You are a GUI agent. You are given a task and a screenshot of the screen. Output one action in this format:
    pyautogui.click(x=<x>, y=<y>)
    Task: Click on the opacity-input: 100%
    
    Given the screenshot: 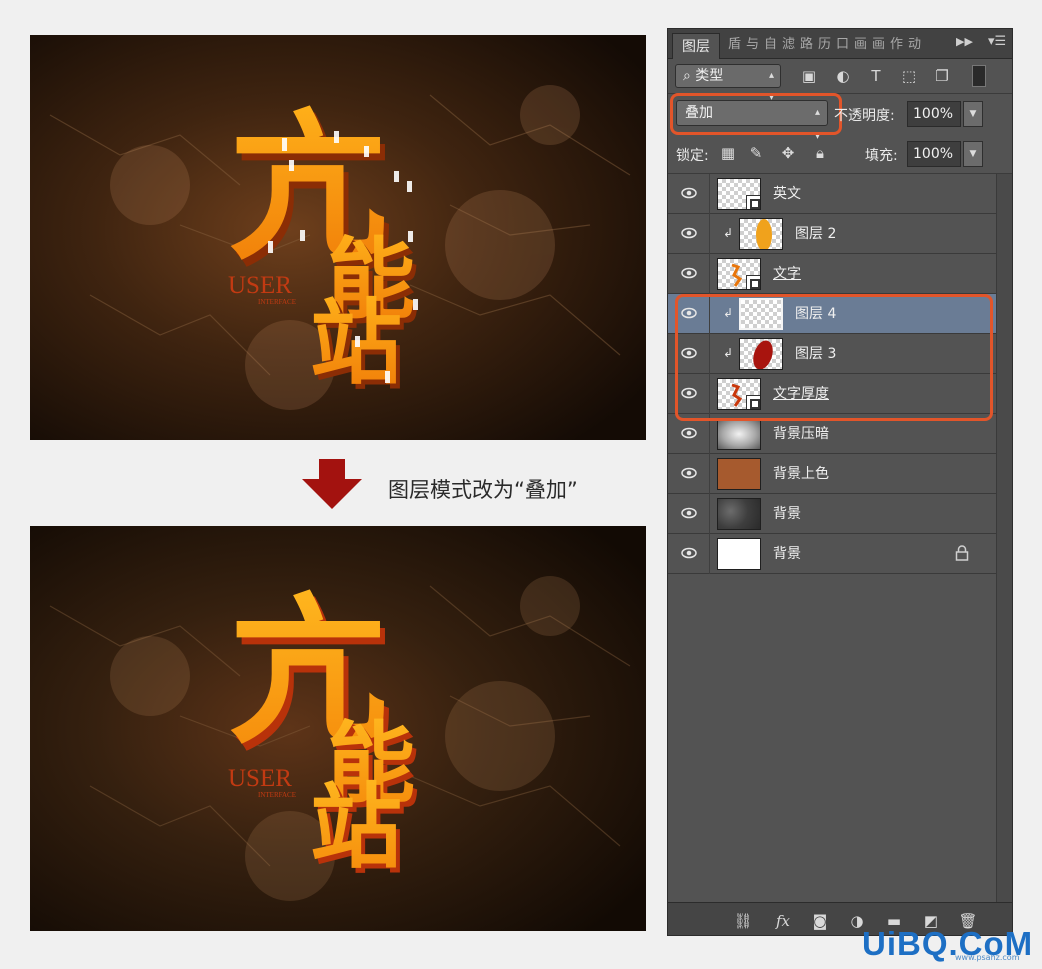 What is the action you would take?
    pyautogui.click(x=934, y=114)
    